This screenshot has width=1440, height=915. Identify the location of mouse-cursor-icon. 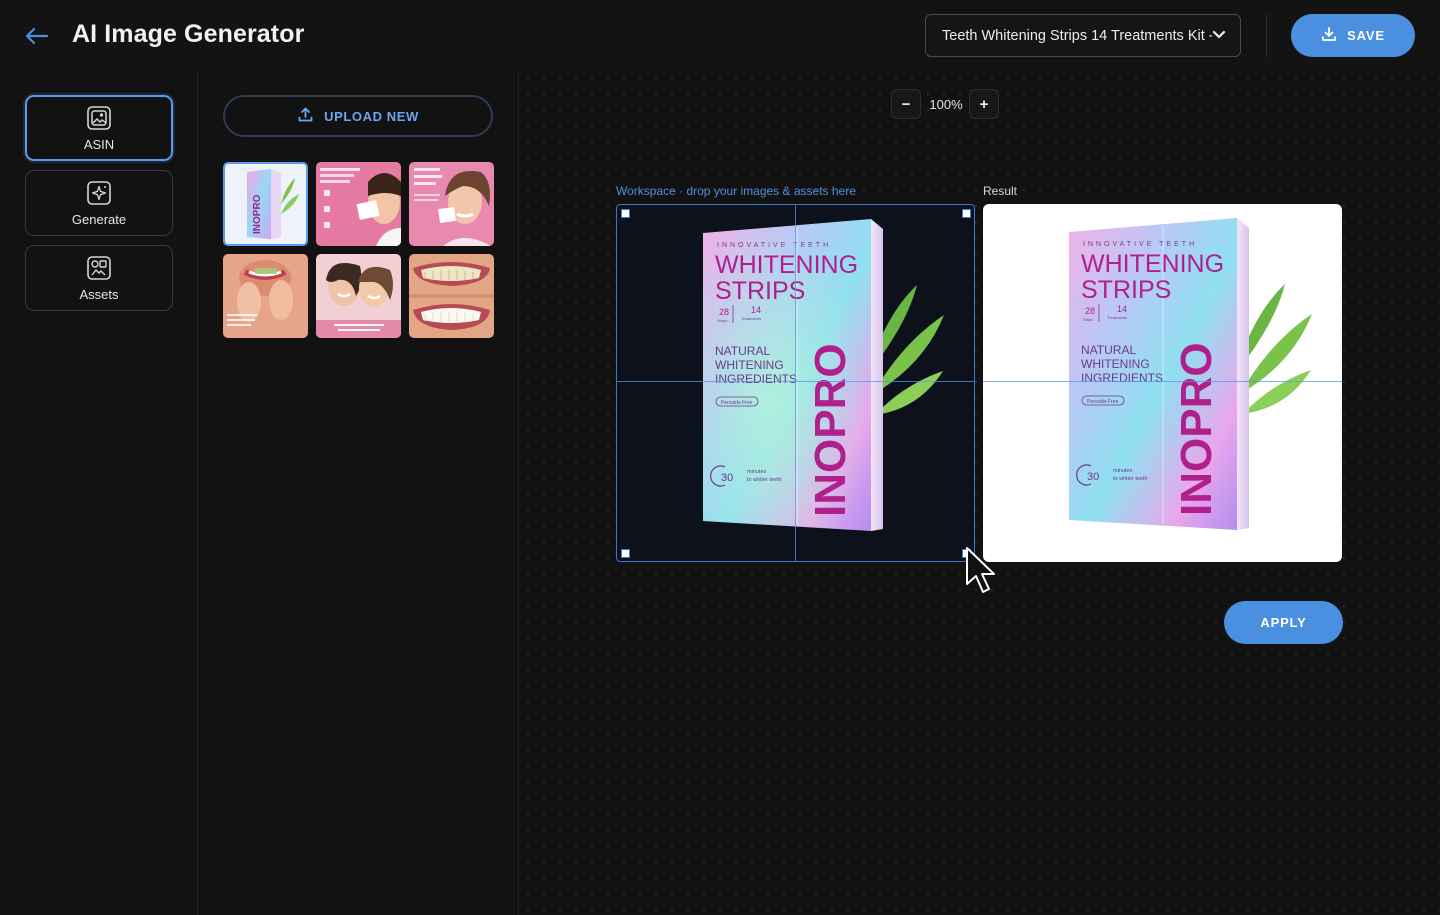
(984, 573).